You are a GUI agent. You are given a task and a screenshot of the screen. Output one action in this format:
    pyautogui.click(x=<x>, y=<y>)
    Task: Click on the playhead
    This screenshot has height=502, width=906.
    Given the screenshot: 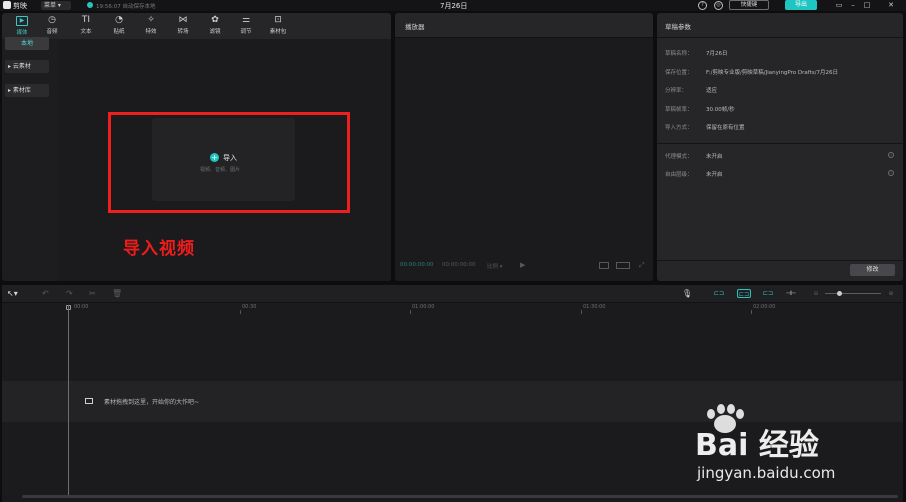 What is the action you would take?
    pyautogui.click(x=68, y=400)
    